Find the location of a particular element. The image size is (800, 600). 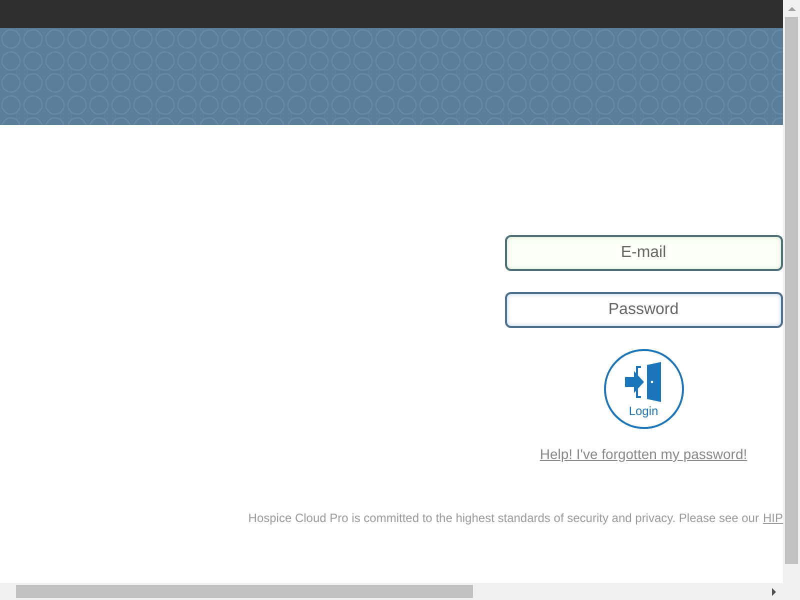

scroll-right-arrow-icon is located at coordinates (774, 592).